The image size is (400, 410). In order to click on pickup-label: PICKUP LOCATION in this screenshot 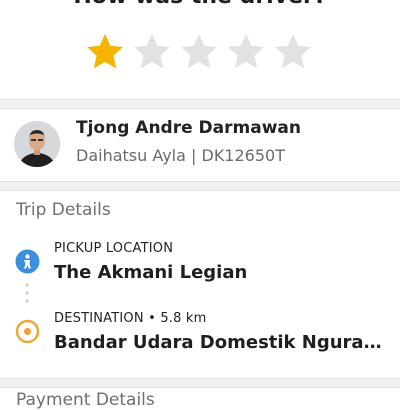, I will do `click(114, 248)`.